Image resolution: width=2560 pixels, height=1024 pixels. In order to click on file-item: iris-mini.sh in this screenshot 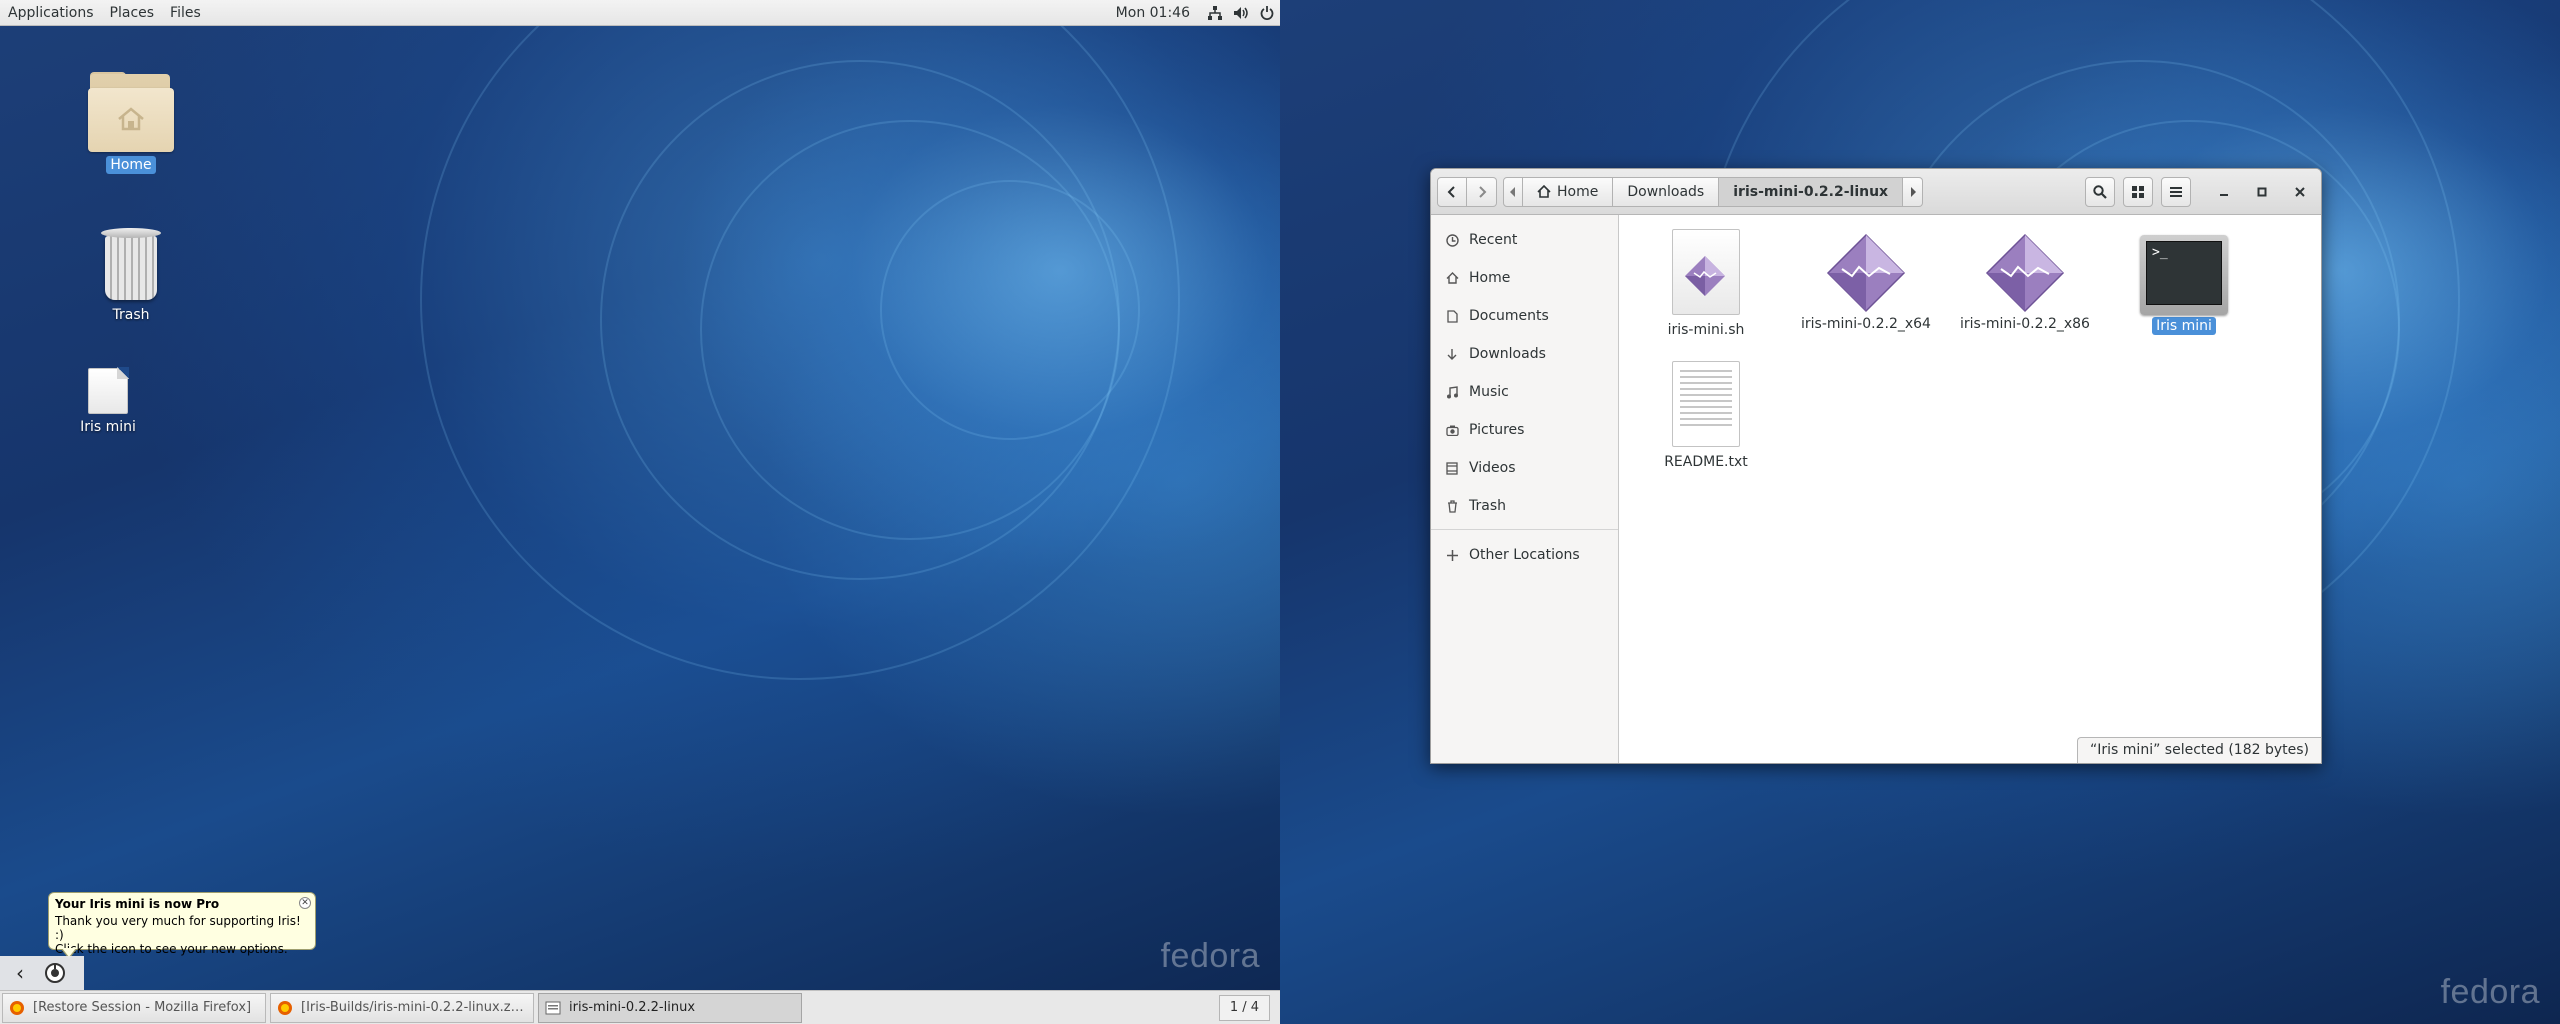, I will do `click(1706, 284)`.